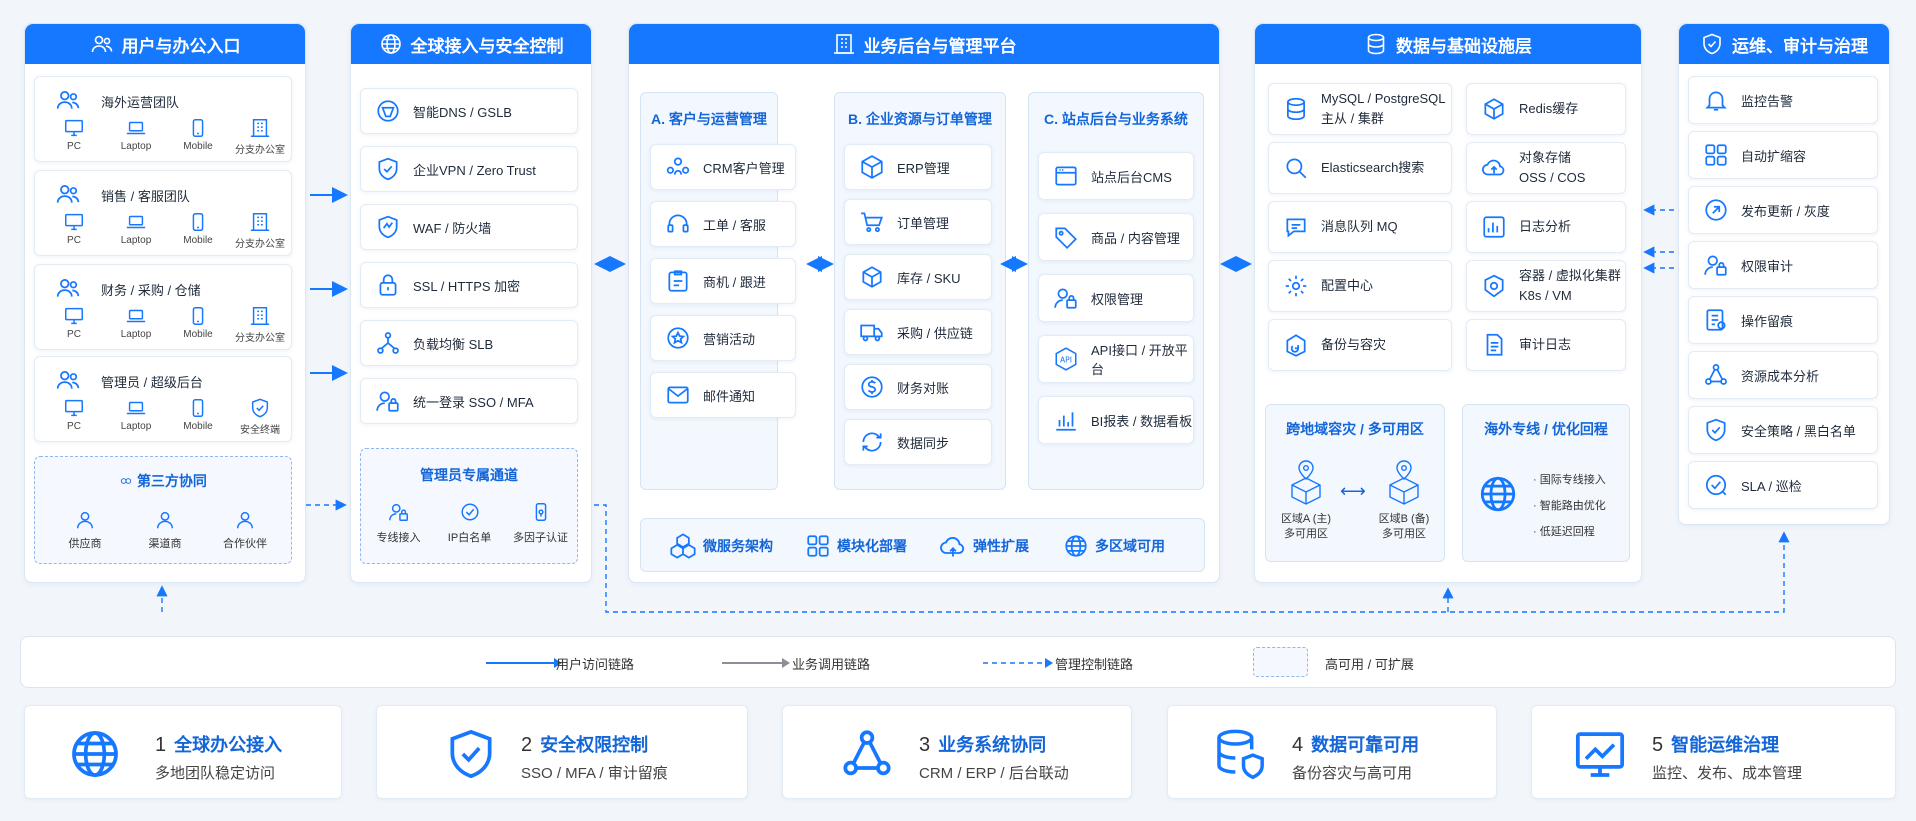 This screenshot has height=821, width=1916. What do you see at coordinates (1352, 773) in the screenshot?
I see `feature-subtitle: 备份容灾与高可用` at bounding box center [1352, 773].